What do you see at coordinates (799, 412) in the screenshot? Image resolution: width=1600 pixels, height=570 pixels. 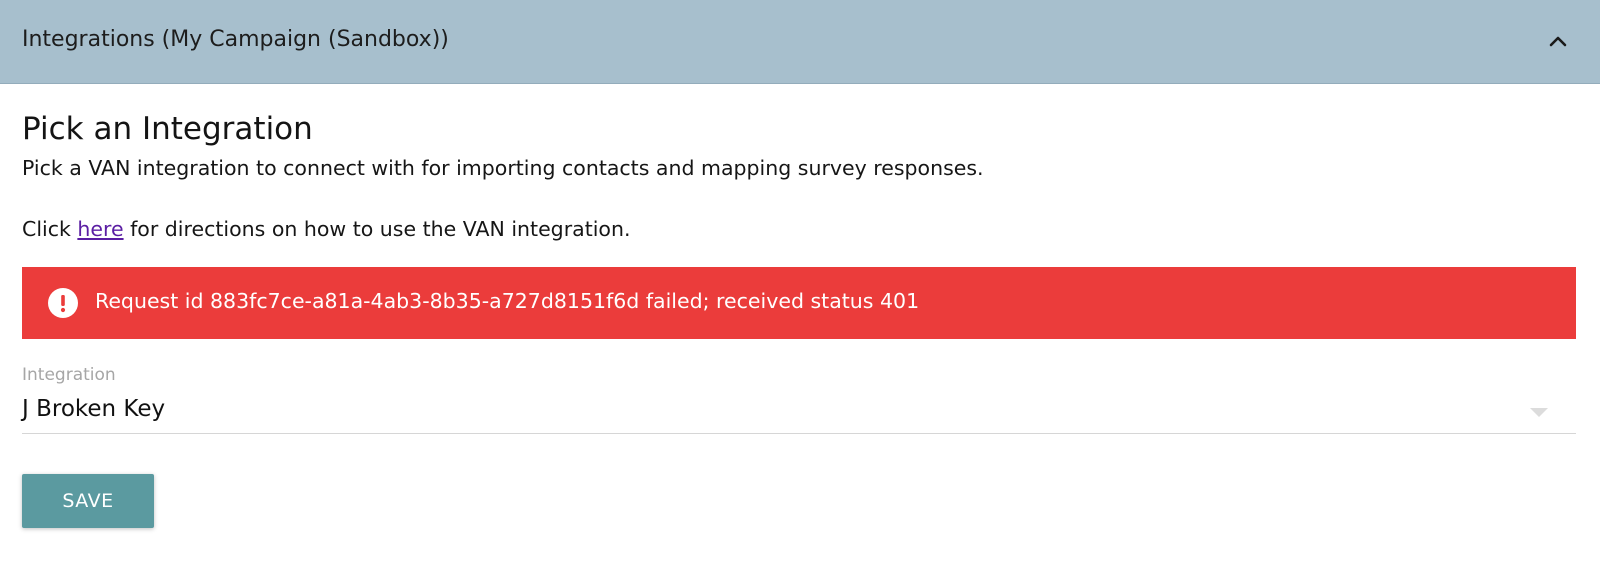 I see `integration-select: J Broken Key` at bounding box center [799, 412].